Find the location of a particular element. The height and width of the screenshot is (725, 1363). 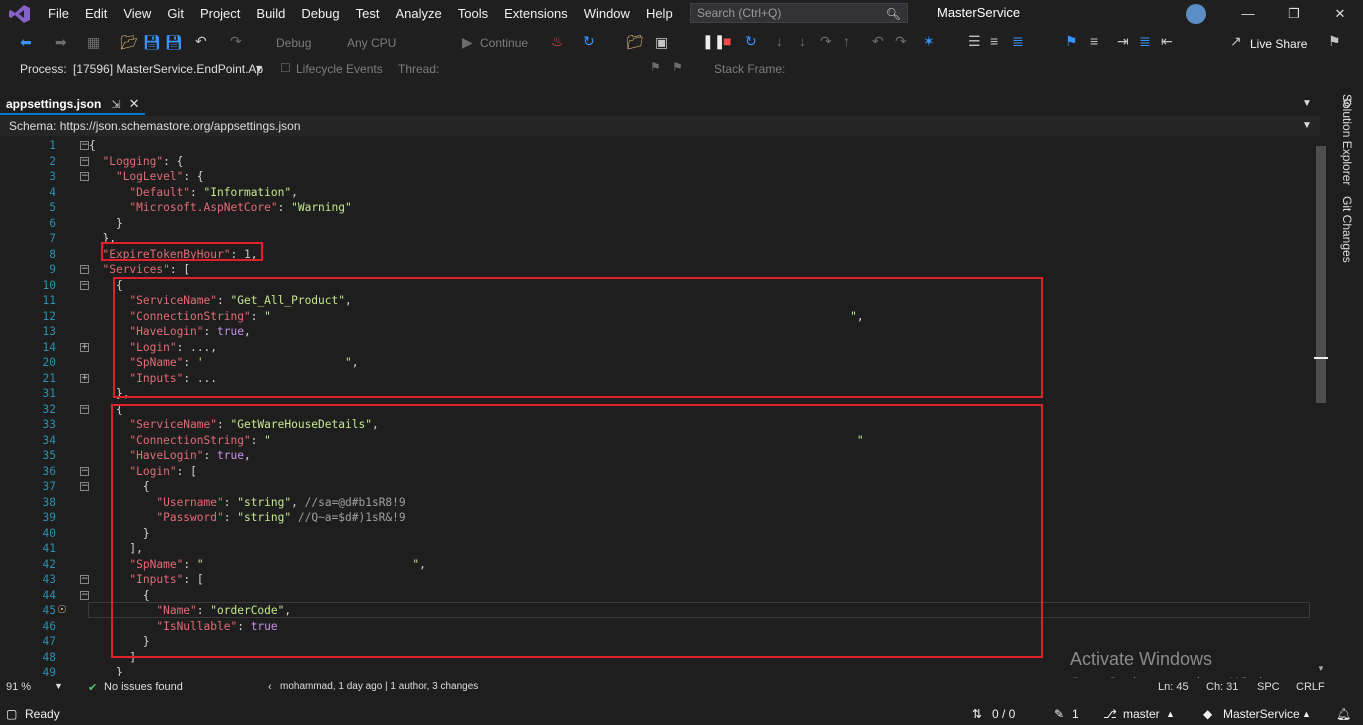

format-icon: ≡ is located at coordinates (994, 41).